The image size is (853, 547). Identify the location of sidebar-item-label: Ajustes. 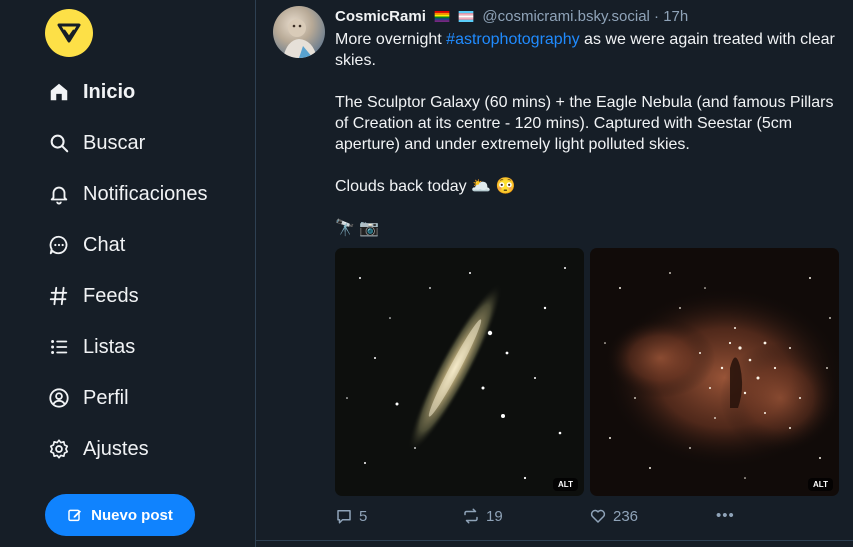
(116, 448).